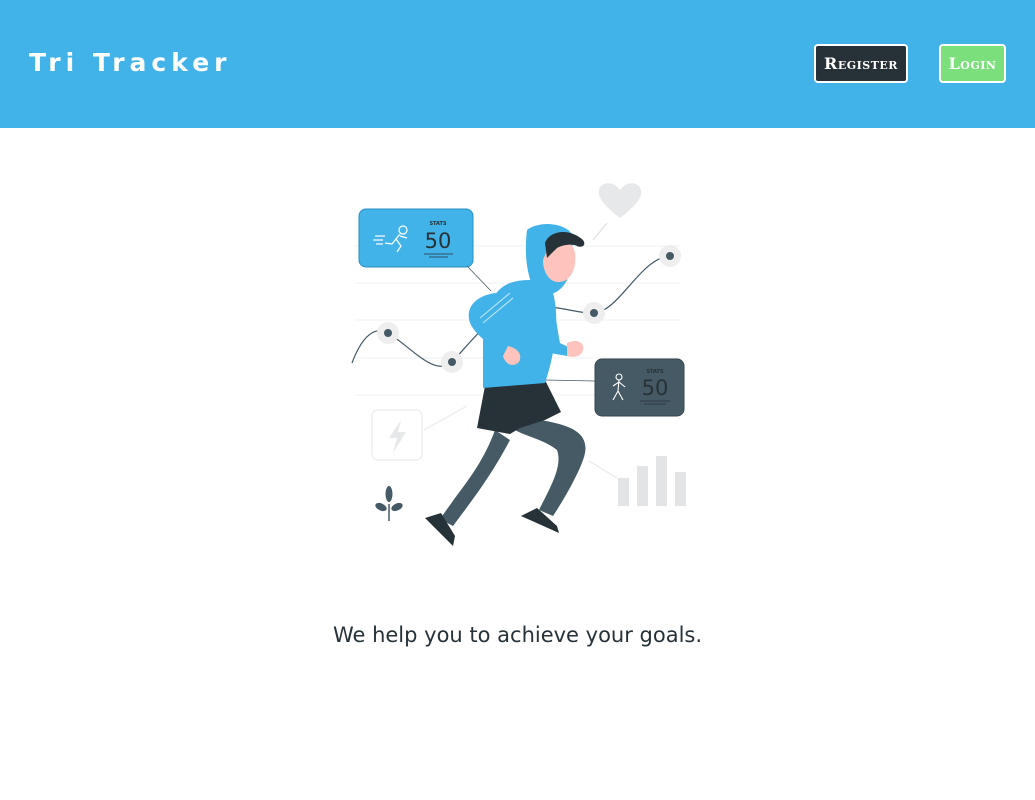 This screenshot has height=800, width=1035. Describe the element at coordinates (389, 503) in the screenshot. I see `plant-icon` at that location.